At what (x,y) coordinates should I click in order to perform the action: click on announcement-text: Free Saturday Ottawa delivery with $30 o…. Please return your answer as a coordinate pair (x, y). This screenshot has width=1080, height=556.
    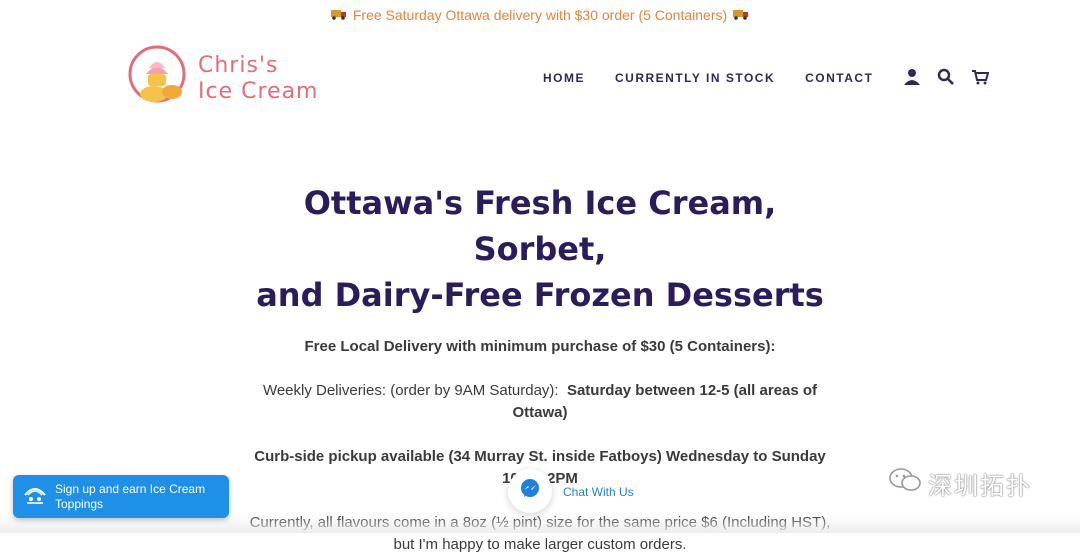
    Looking at the image, I should click on (540, 15).